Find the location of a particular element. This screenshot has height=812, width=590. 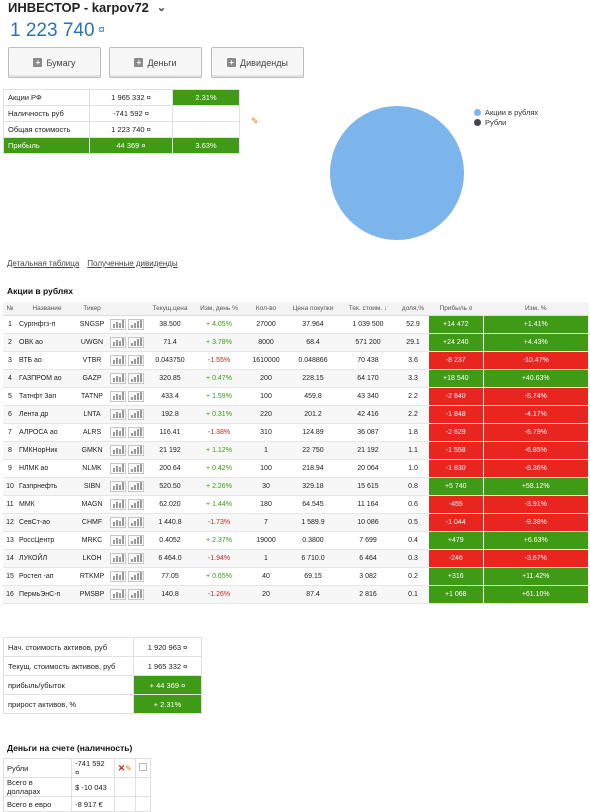

stock-ticker: LNTA is located at coordinates (92, 414).